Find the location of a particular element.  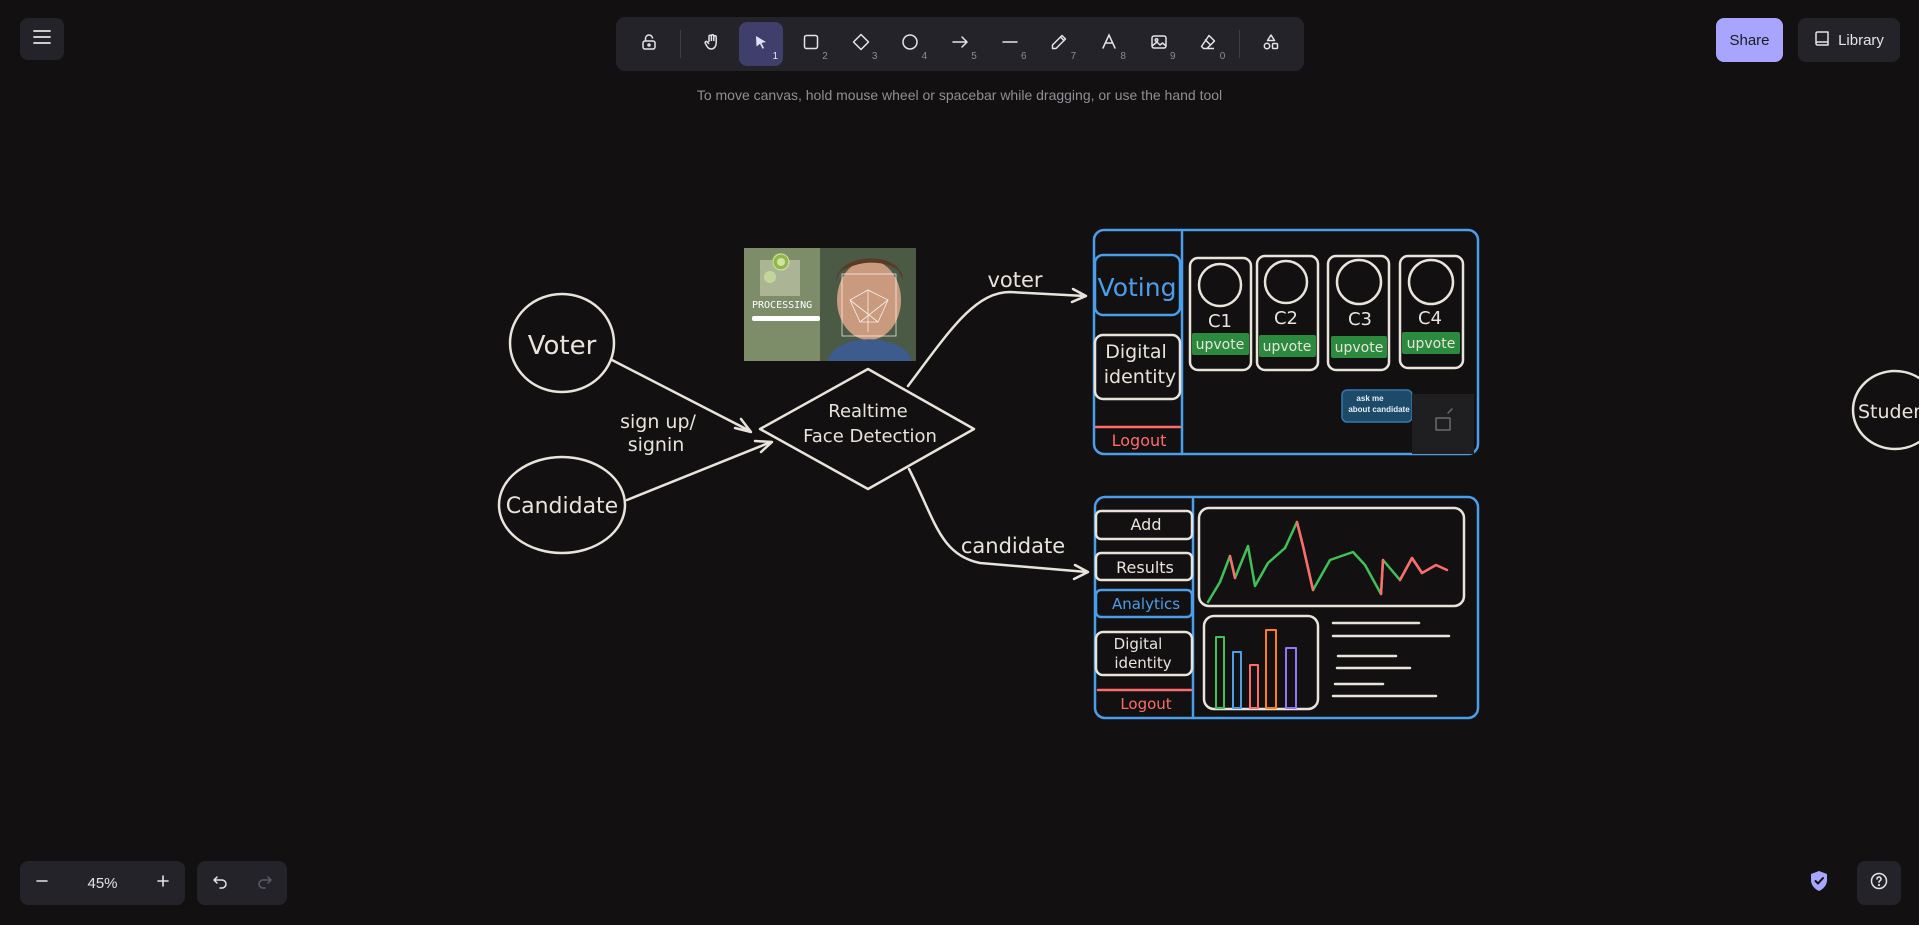

question-icon is located at coordinates (1879, 883).